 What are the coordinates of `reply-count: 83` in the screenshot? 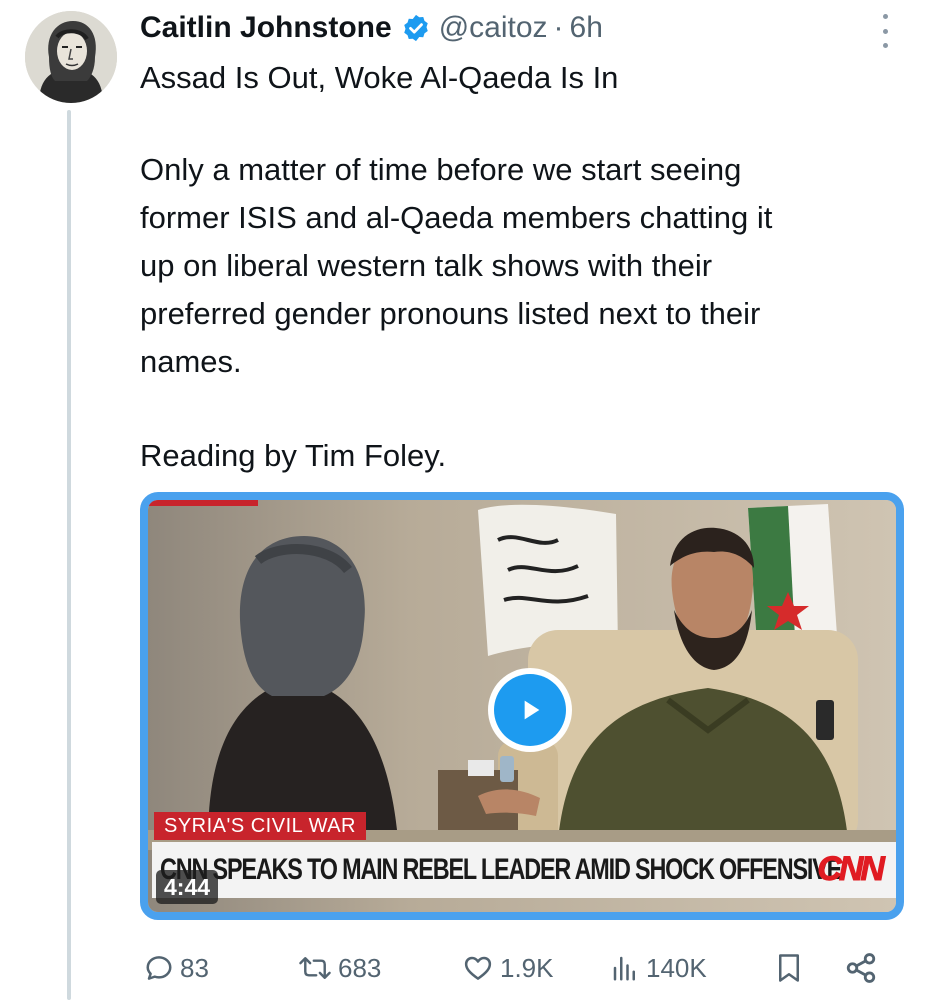 It's located at (194, 967).